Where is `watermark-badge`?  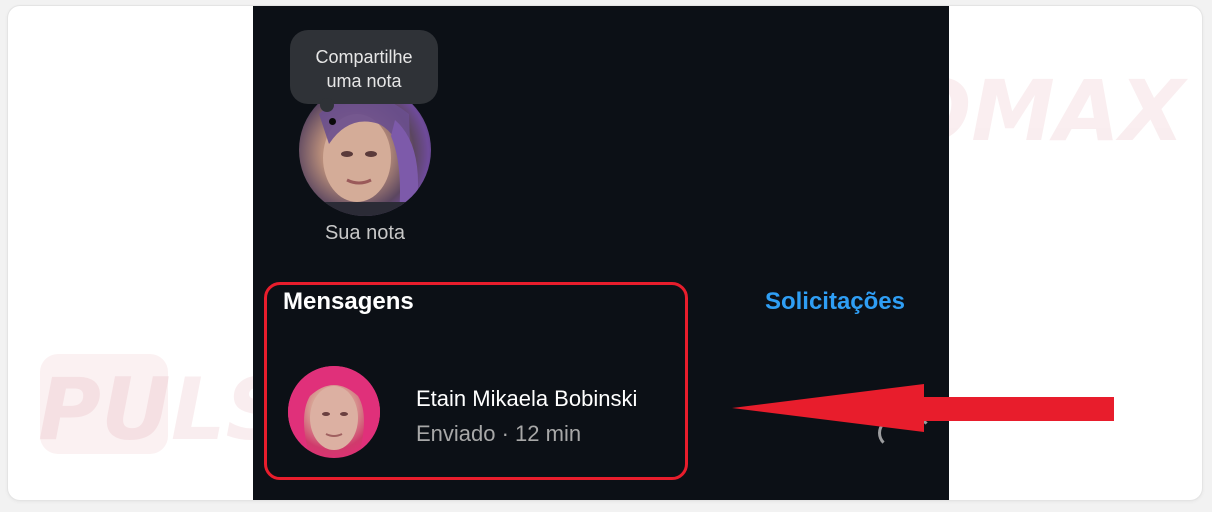
watermark-badge is located at coordinates (104, 404).